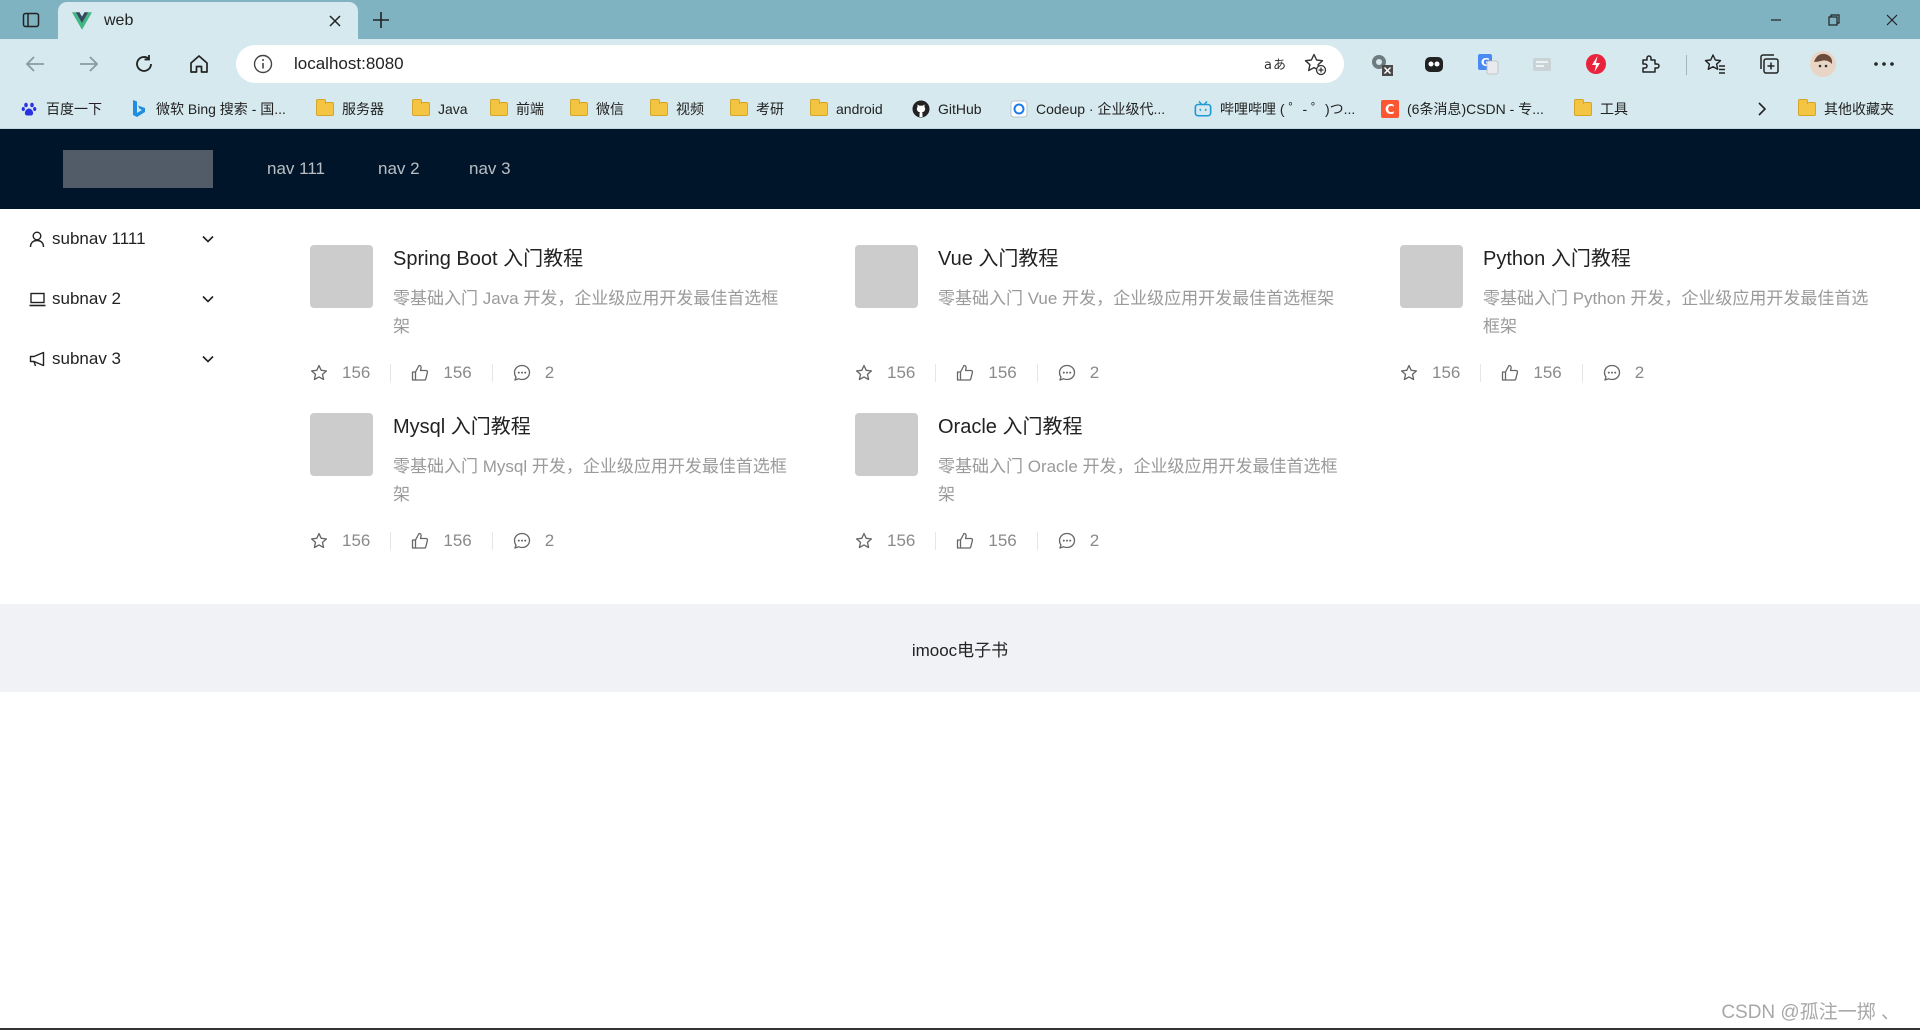 The width and height of the screenshot is (1920, 1030). What do you see at coordinates (1136, 298) in the screenshot?
I see `list-item-description: 零基础入门 Vue 开发，企业级应用开发最佳首选框架` at bounding box center [1136, 298].